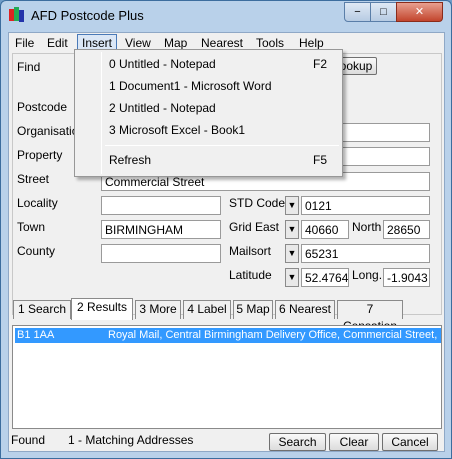 Image resolution: width=452 pixels, height=459 pixels. Describe the element at coordinates (17, 15) in the screenshot. I see `app-icon` at that location.